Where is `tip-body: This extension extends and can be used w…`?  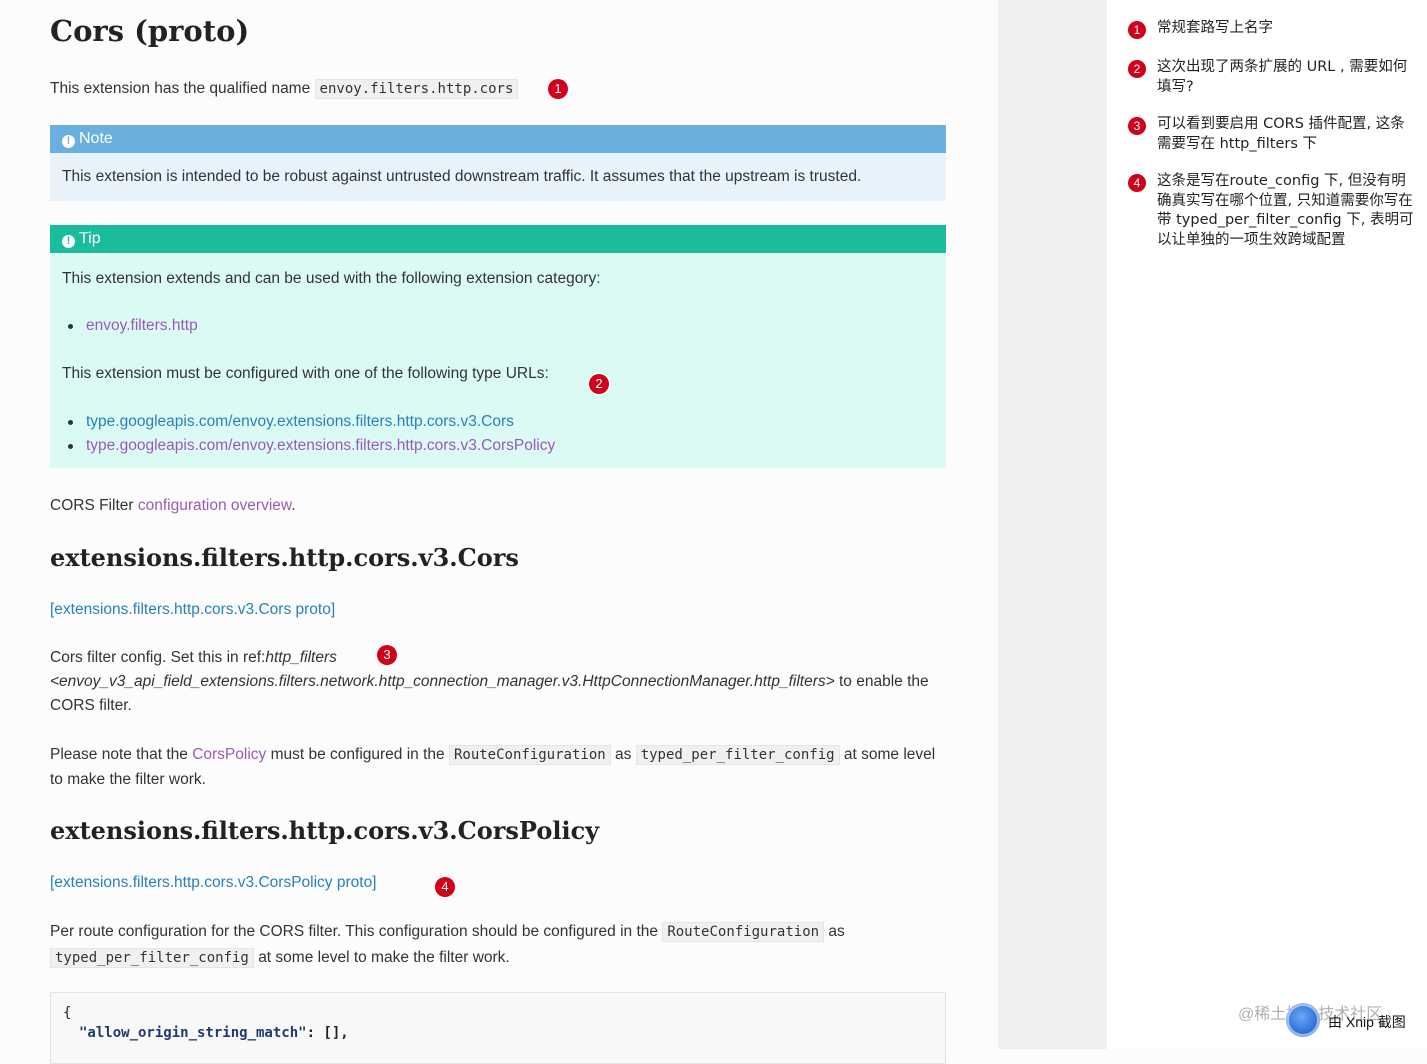
tip-body: This extension extends and can be used w… is located at coordinates (498, 360).